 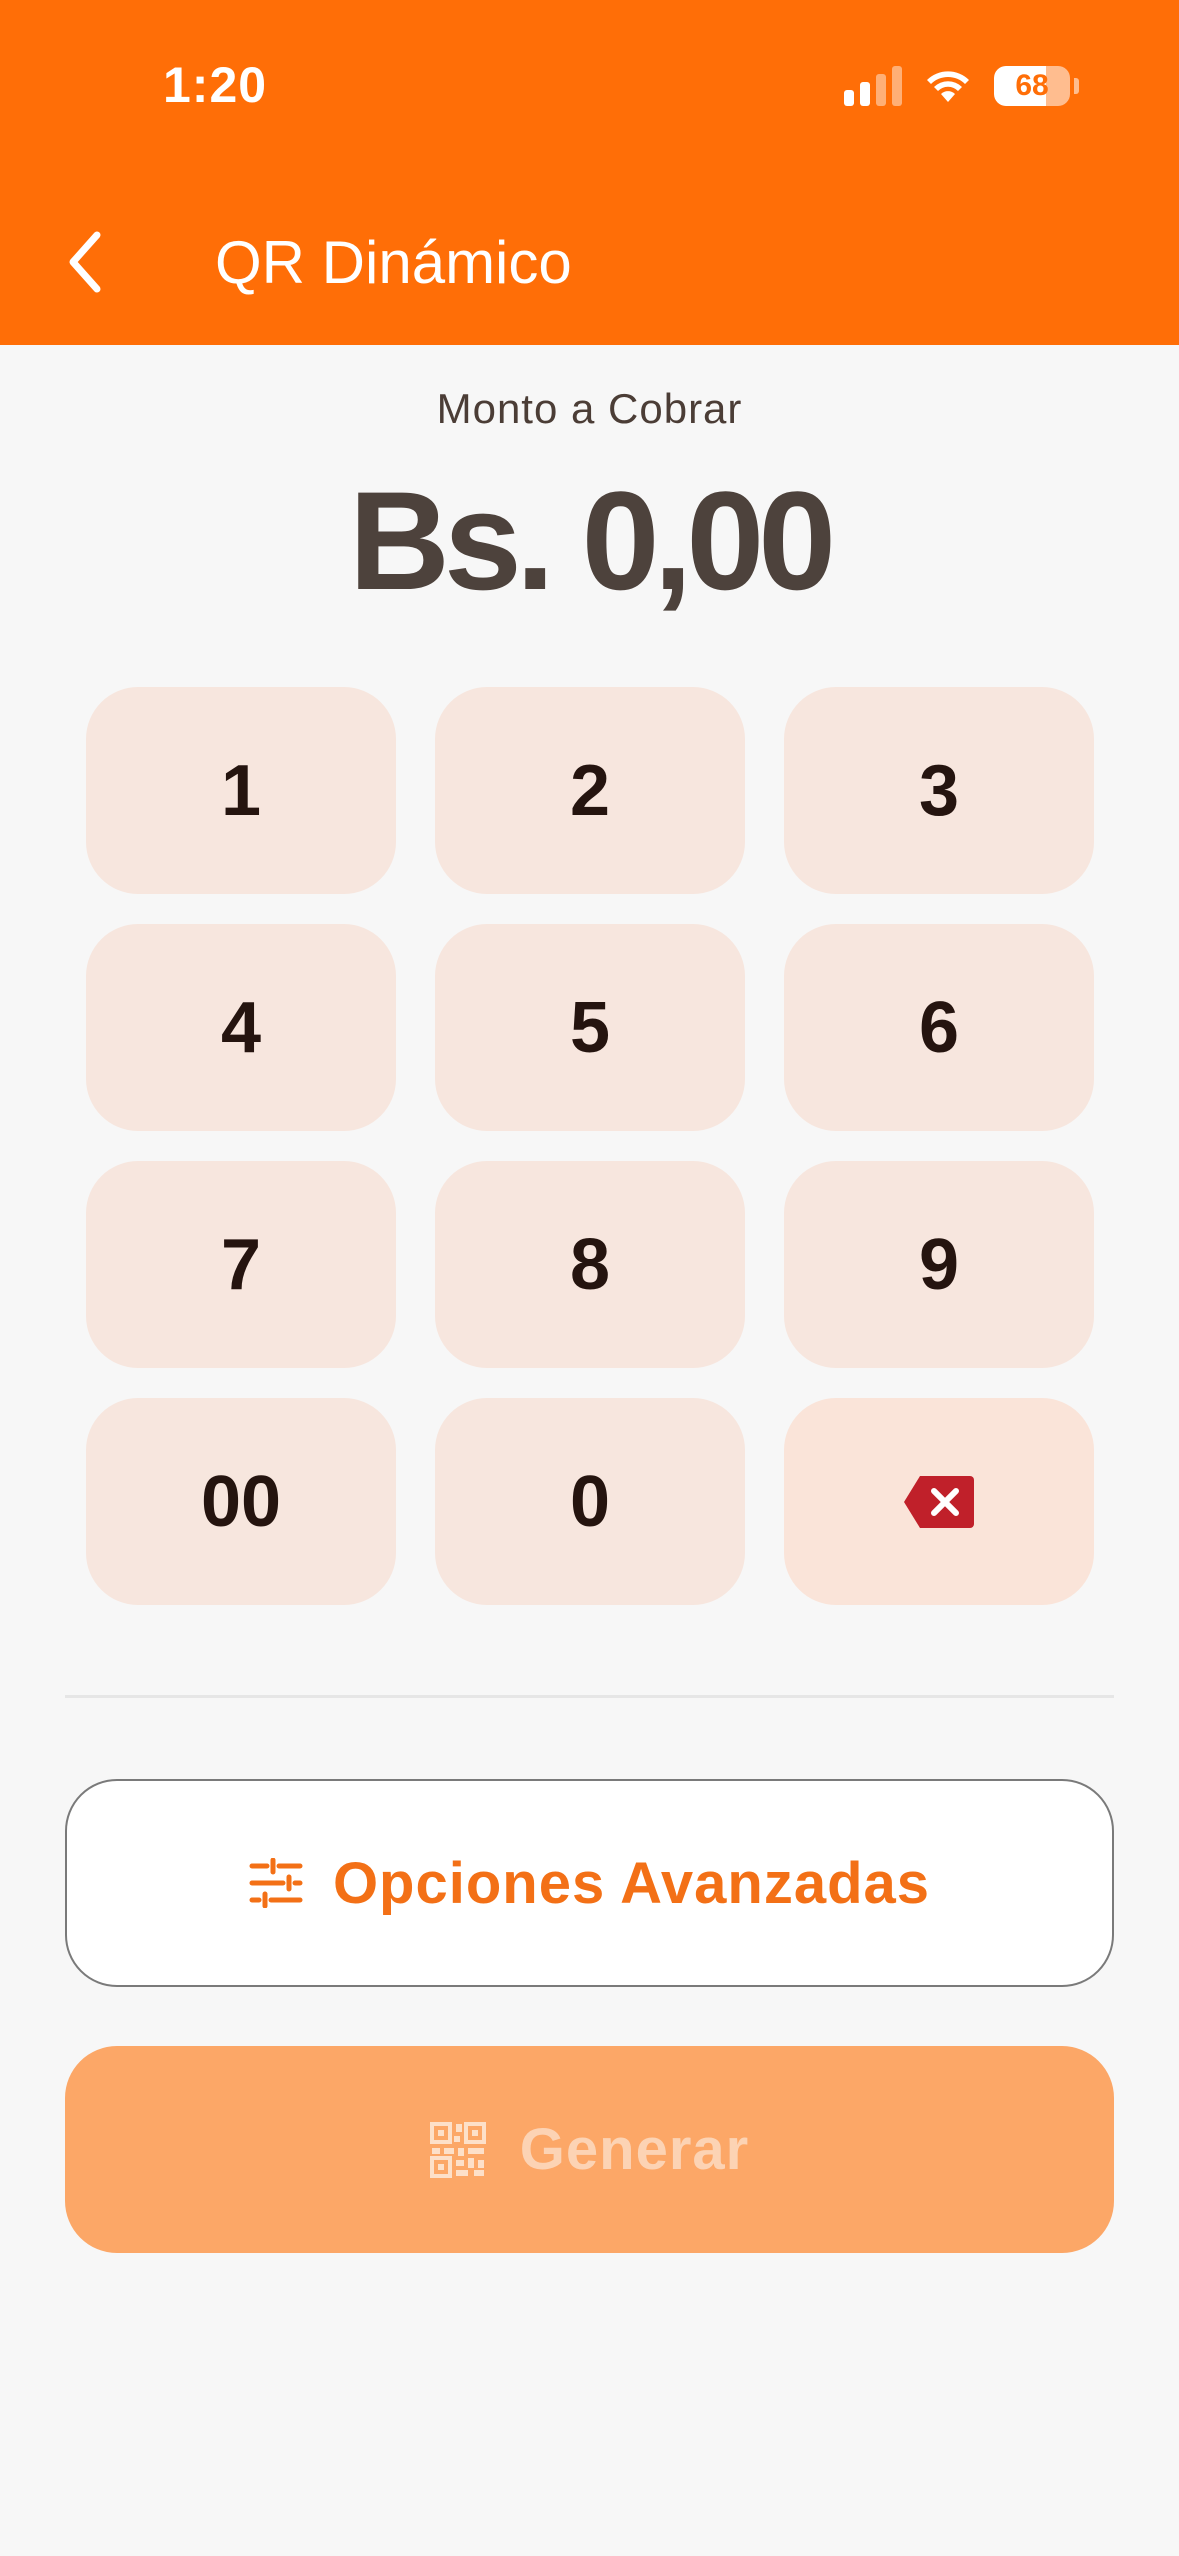 I want to click on battery-percent: 68, so click(x=1032, y=85).